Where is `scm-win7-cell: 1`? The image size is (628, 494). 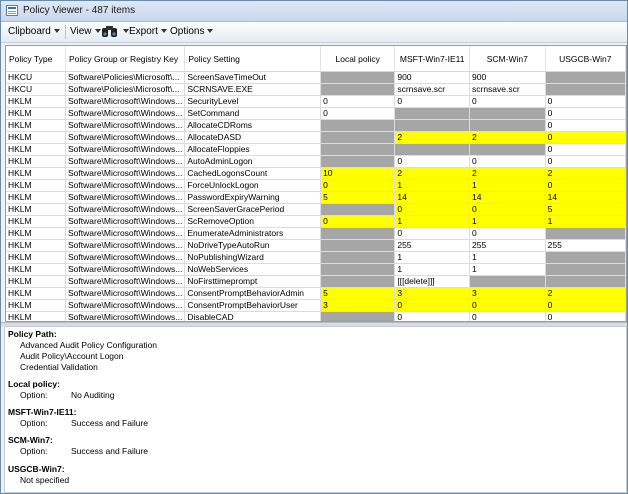
scm-win7-cell: 1 is located at coordinates (507, 257).